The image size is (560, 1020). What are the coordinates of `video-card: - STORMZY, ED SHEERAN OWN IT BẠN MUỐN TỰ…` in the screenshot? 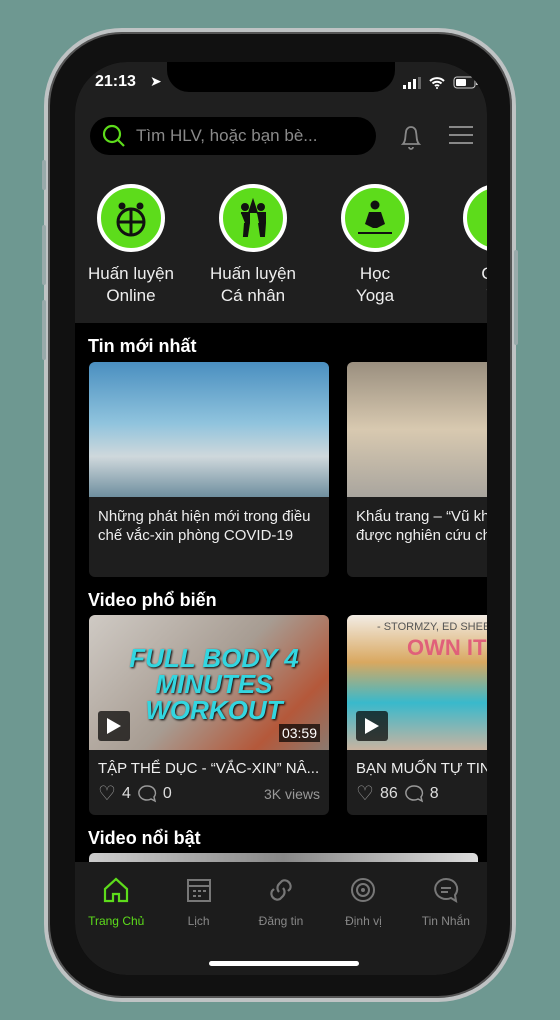 It's located at (417, 715).